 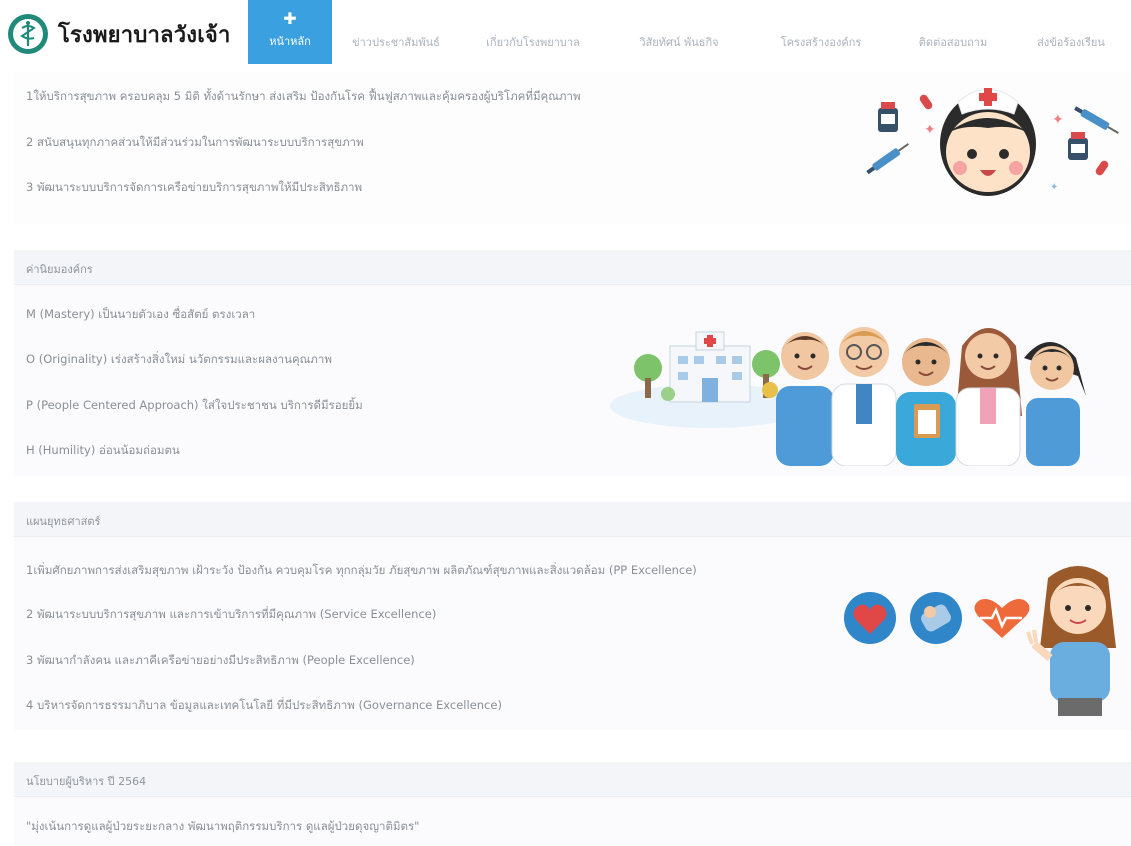 I want to click on strategy-title: แผนยุทธศาสตร์, so click(x=63, y=521).